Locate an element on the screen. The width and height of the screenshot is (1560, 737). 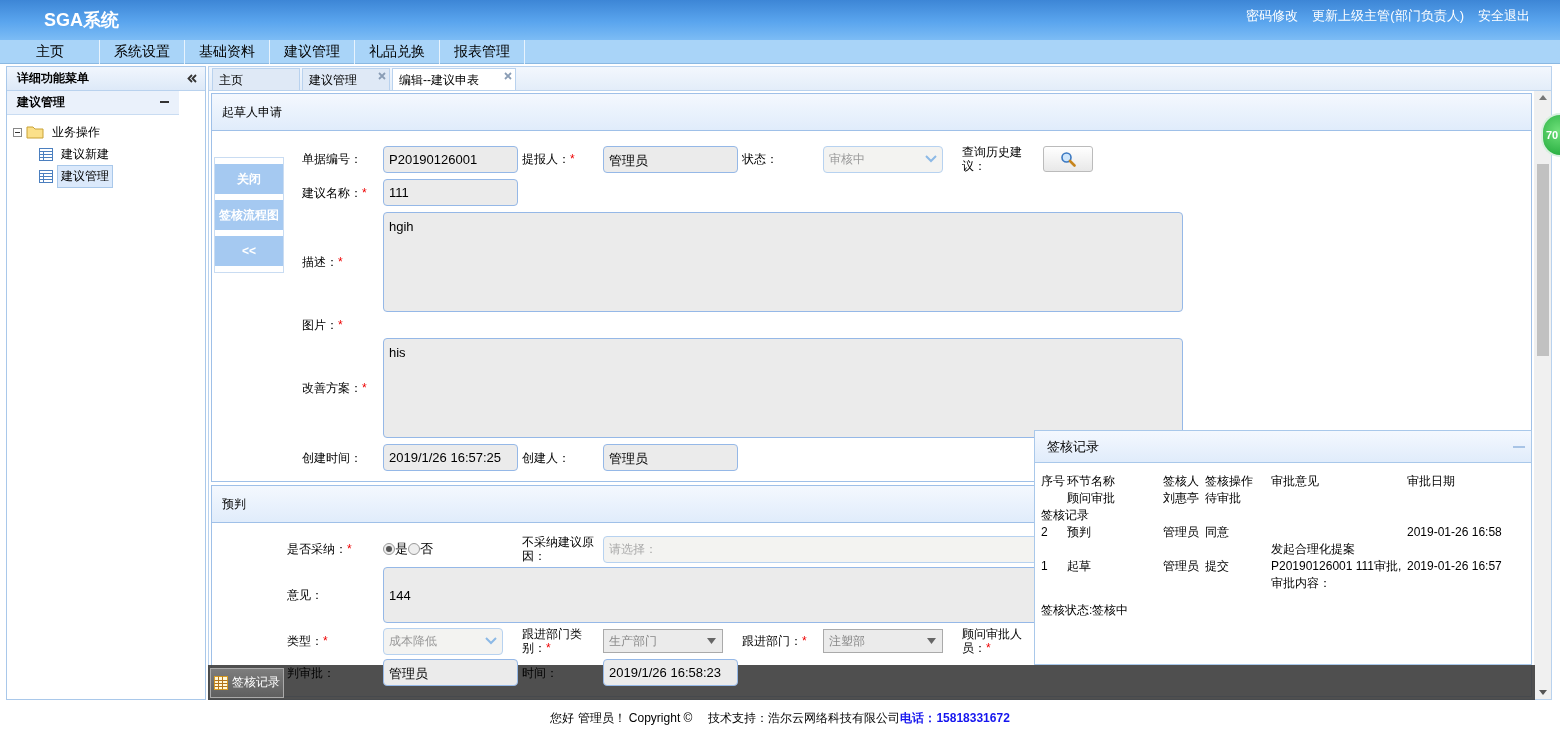
table-cell: 同意 is located at coordinates (1217, 532).